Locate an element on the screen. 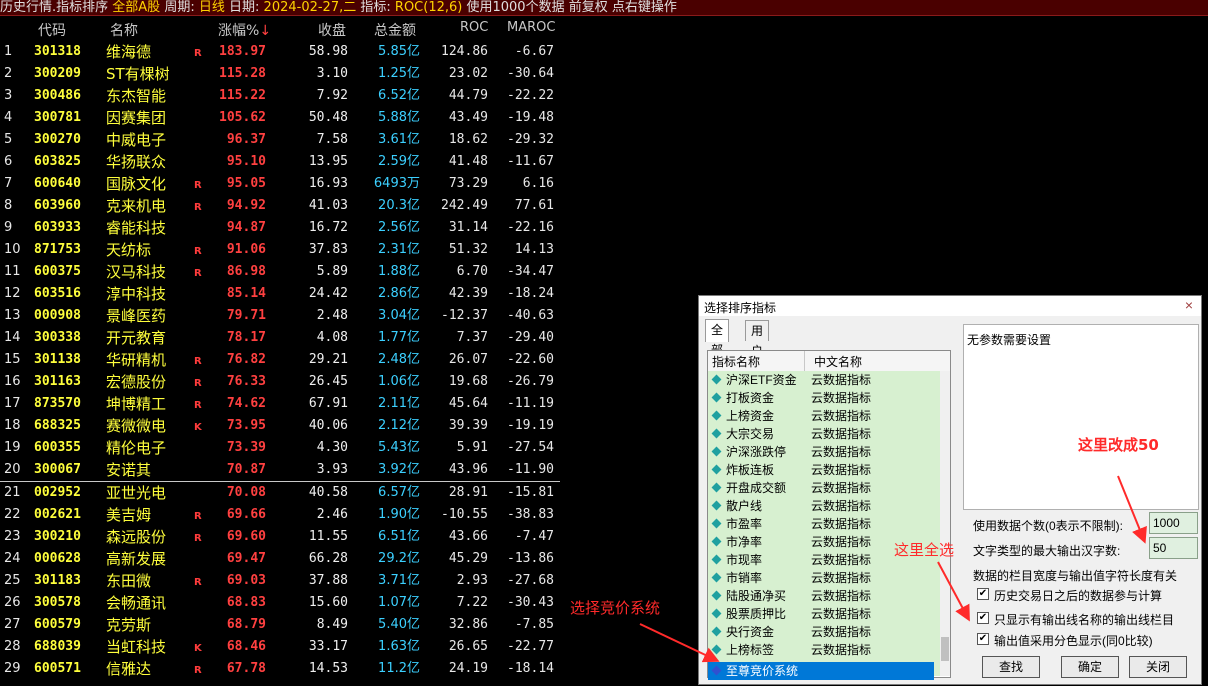 Image resolution: width=1208 pixels, height=686 pixels. date-value: 2024-02-27,二 is located at coordinates (310, 7).